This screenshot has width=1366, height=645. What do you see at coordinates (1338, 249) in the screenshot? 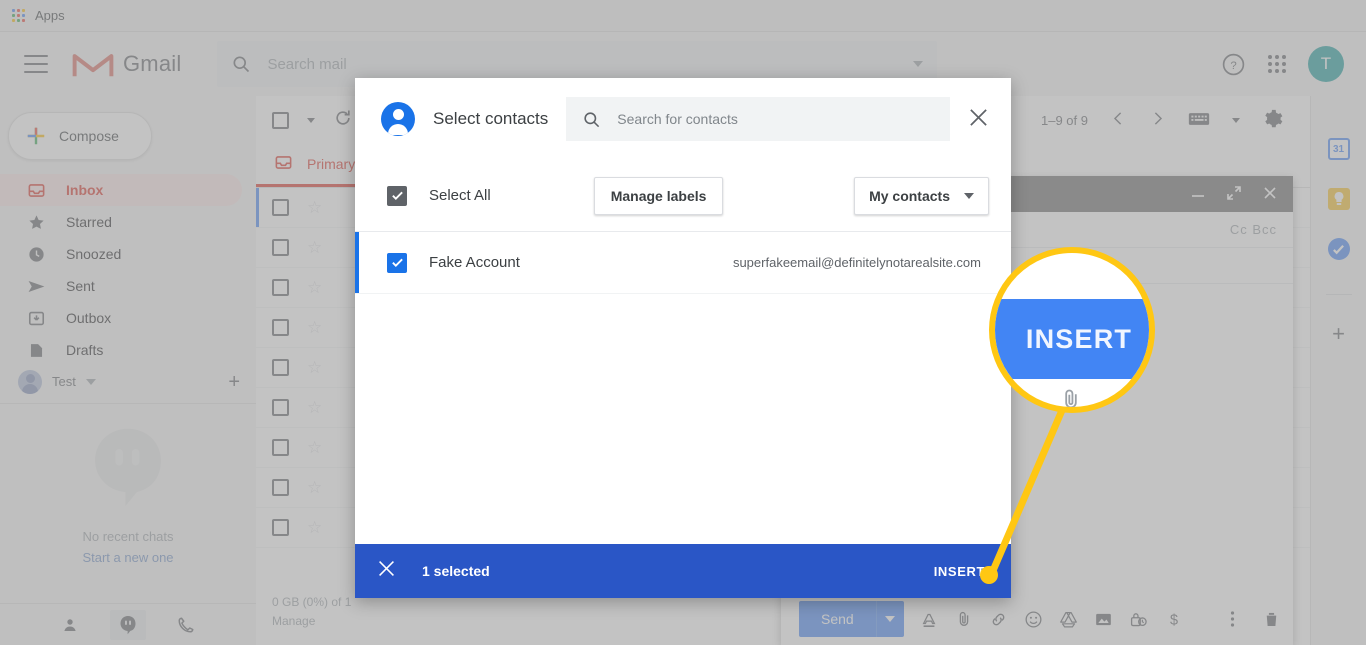
I see `google-tasks-icon` at bounding box center [1338, 249].